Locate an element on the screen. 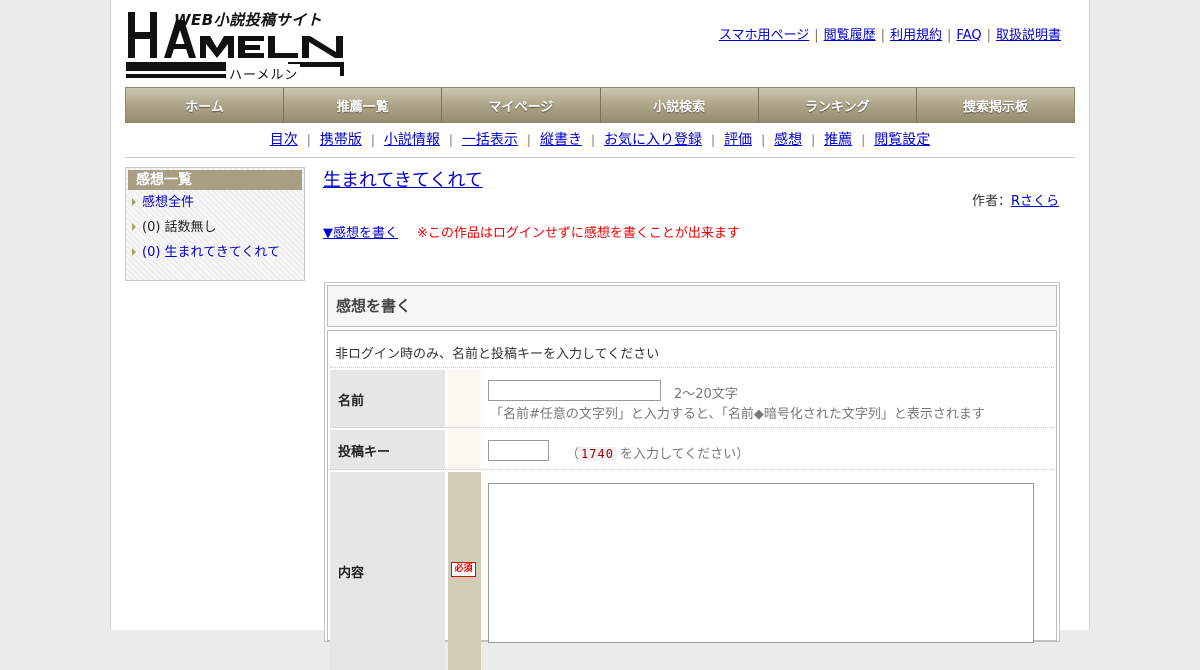  required-badge: 必須 is located at coordinates (463, 569).